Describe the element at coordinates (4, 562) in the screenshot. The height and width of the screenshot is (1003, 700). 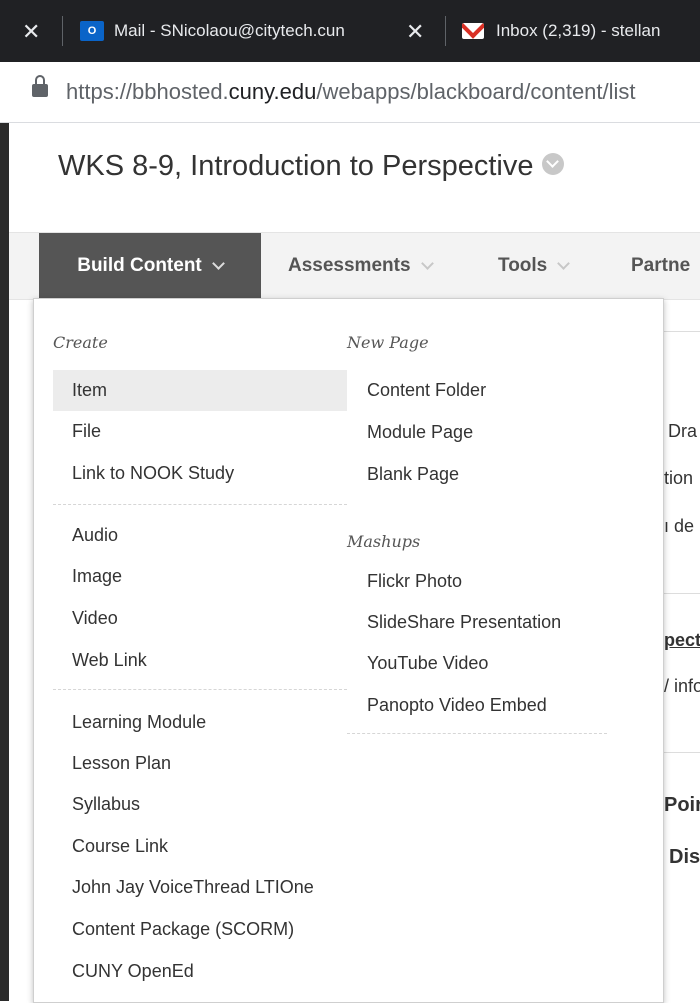
I see `left-edge-bar` at that location.